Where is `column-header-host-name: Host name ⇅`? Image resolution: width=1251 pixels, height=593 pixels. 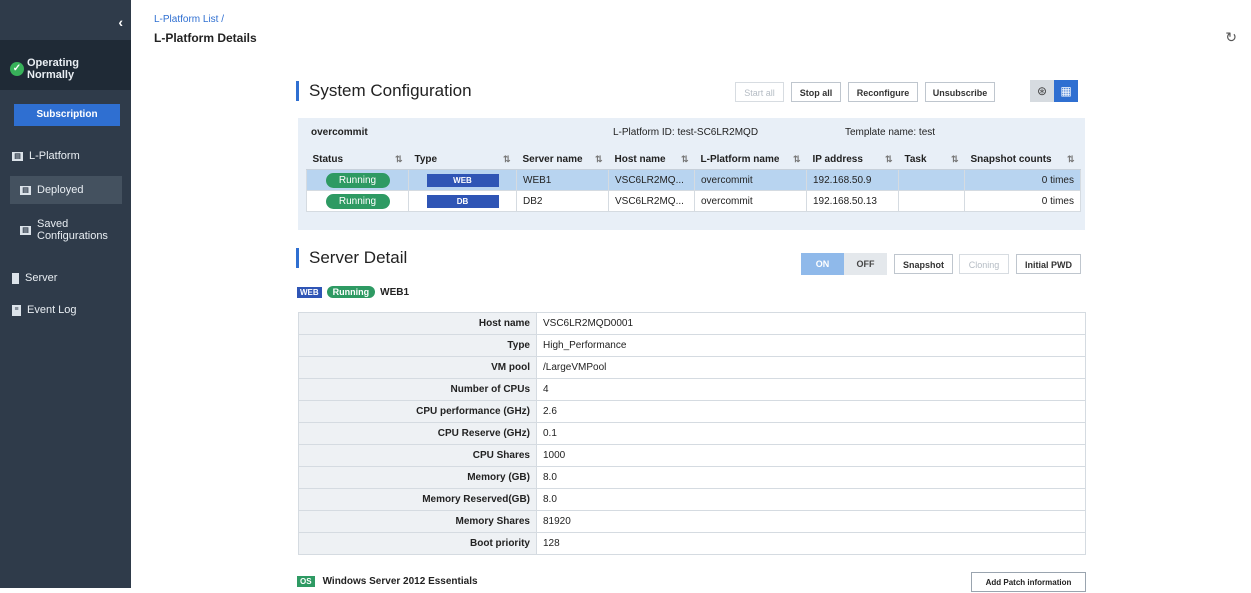 column-header-host-name: Host name ⇅ is located at coordinates (651, 159).